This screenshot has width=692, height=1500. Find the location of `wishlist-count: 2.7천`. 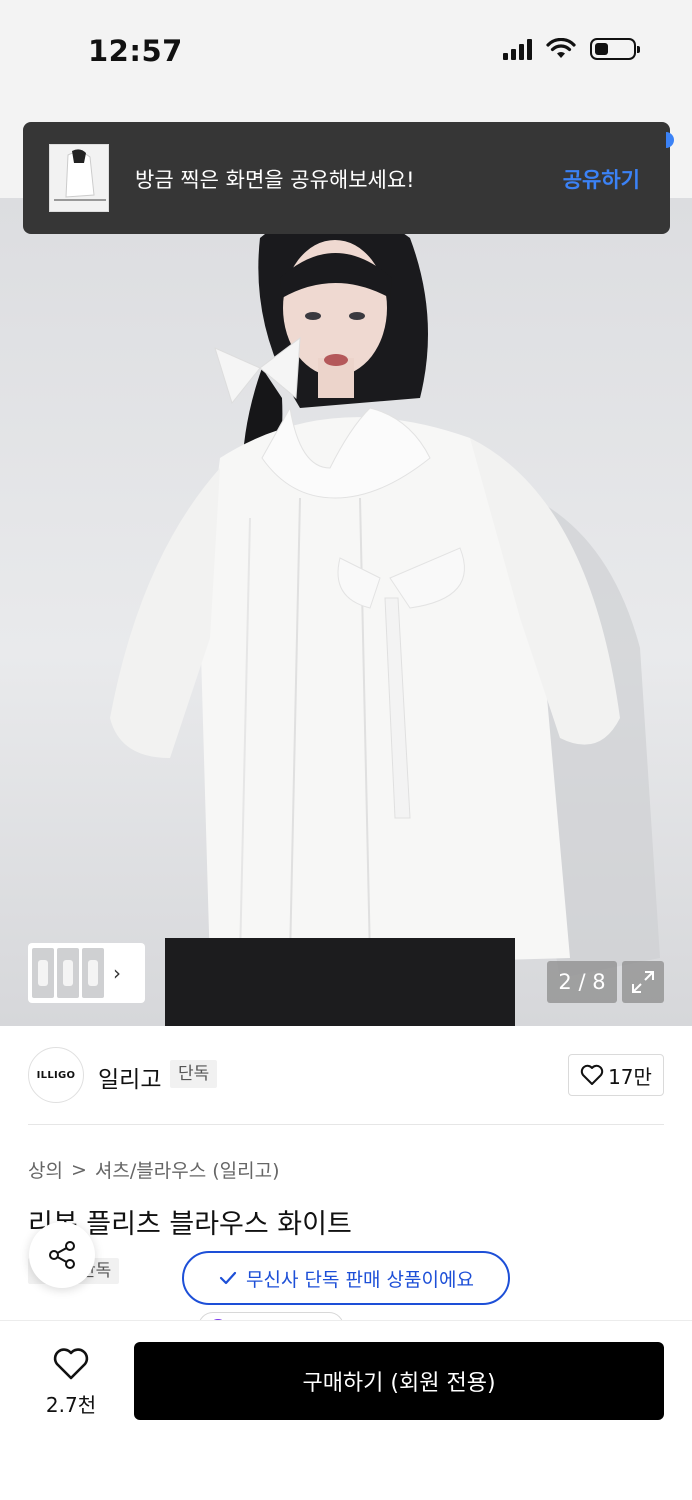

wishlist-count: 2.7천 is located at coordinates (71, 1405).